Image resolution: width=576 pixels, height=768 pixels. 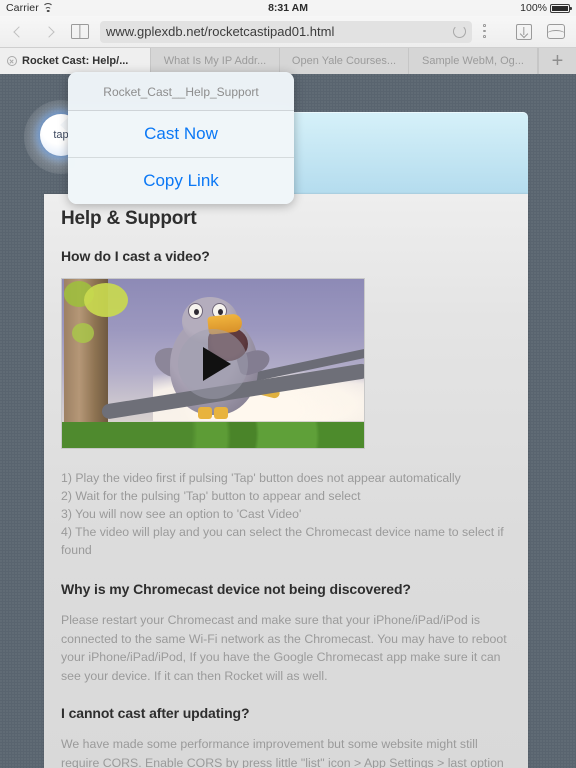 I want to click on address-bar: www.gplexdb.net/rocketcastipad01.html, so click(x=286, y=31).